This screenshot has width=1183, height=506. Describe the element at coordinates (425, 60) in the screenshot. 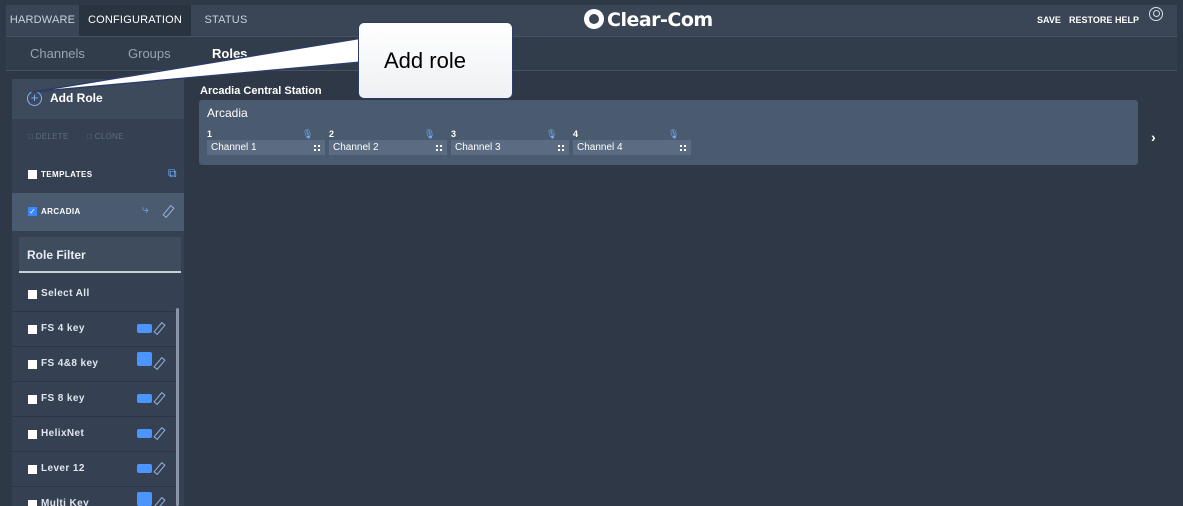

I see `callout-text: Add role` at that location.